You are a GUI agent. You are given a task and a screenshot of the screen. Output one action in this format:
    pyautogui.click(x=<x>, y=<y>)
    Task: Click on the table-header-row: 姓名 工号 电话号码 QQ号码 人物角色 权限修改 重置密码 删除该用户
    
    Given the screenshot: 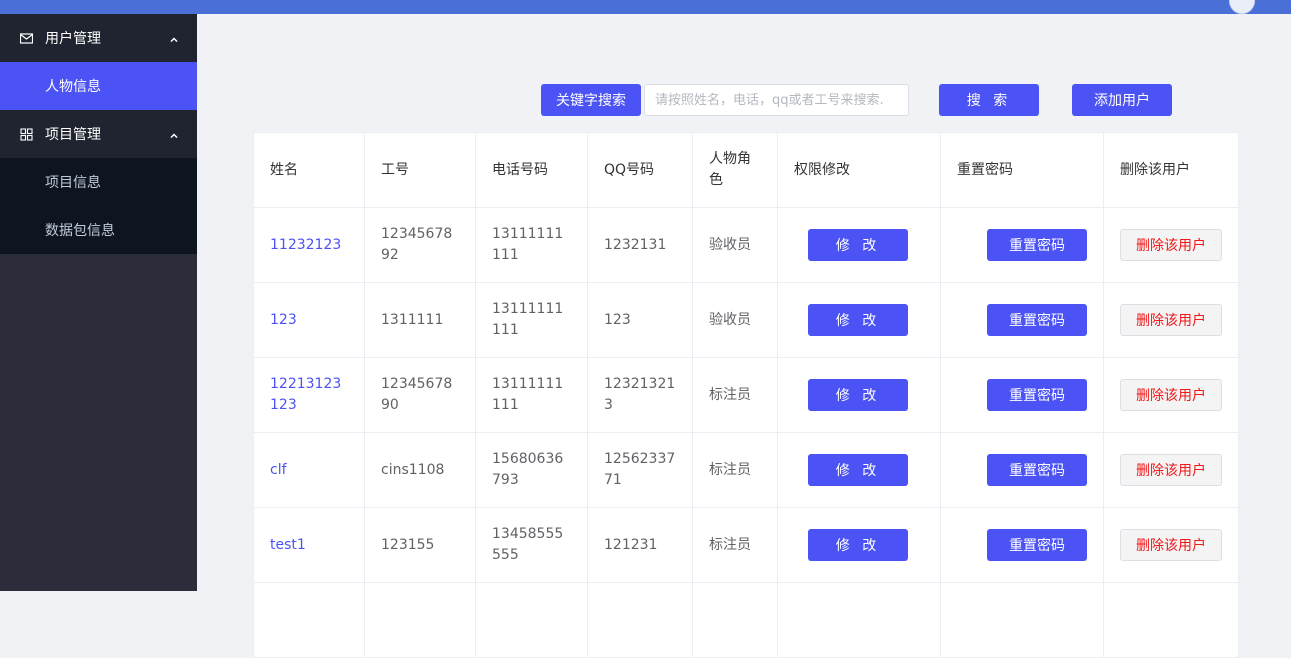 What is the action you would take?
    pyautogui.click(x=746, y=170)
    